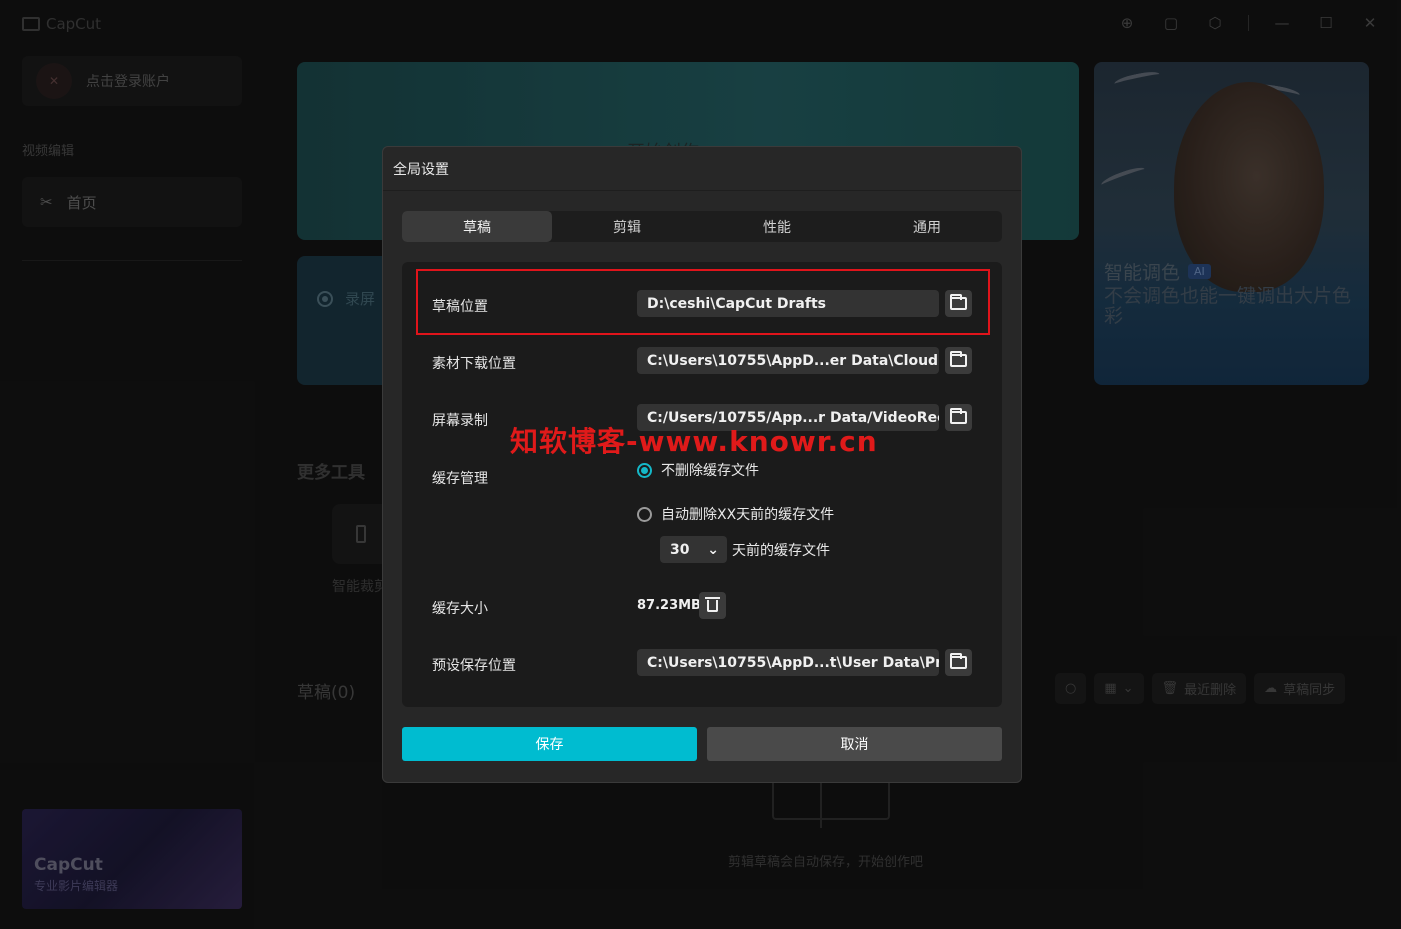 This screenshot has width=1401, height=929. Describe the element at coordinates (781, 551) in the screenshot. I see `cache-days-suffix: 天前的缓存文件` at that location.